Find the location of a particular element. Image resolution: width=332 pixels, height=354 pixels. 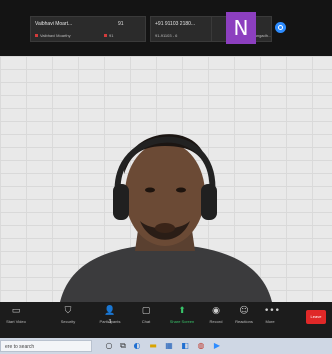

windows-taskbar: ere to search ○ ⧉ ◐ ▬ ▦ ◧ ◍ ▶ is located at coordinates (166, 346).